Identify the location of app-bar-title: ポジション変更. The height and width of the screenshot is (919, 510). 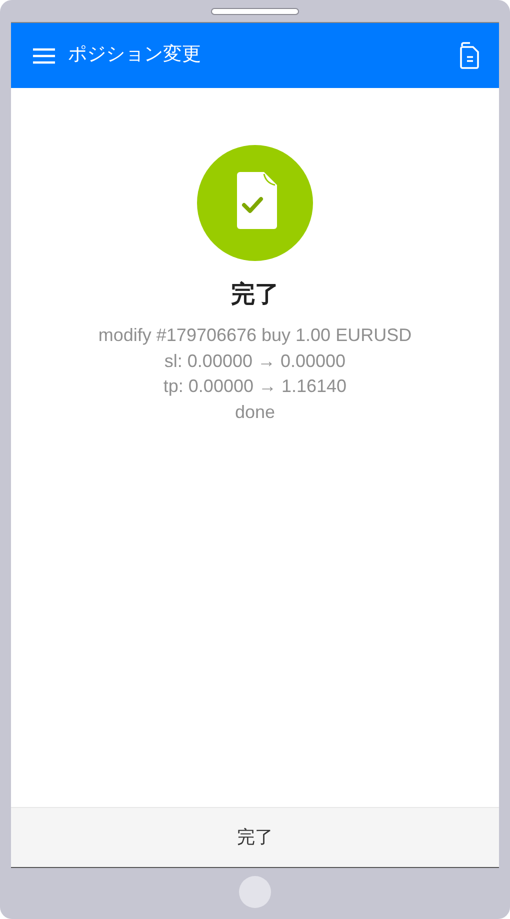
(134, 55).